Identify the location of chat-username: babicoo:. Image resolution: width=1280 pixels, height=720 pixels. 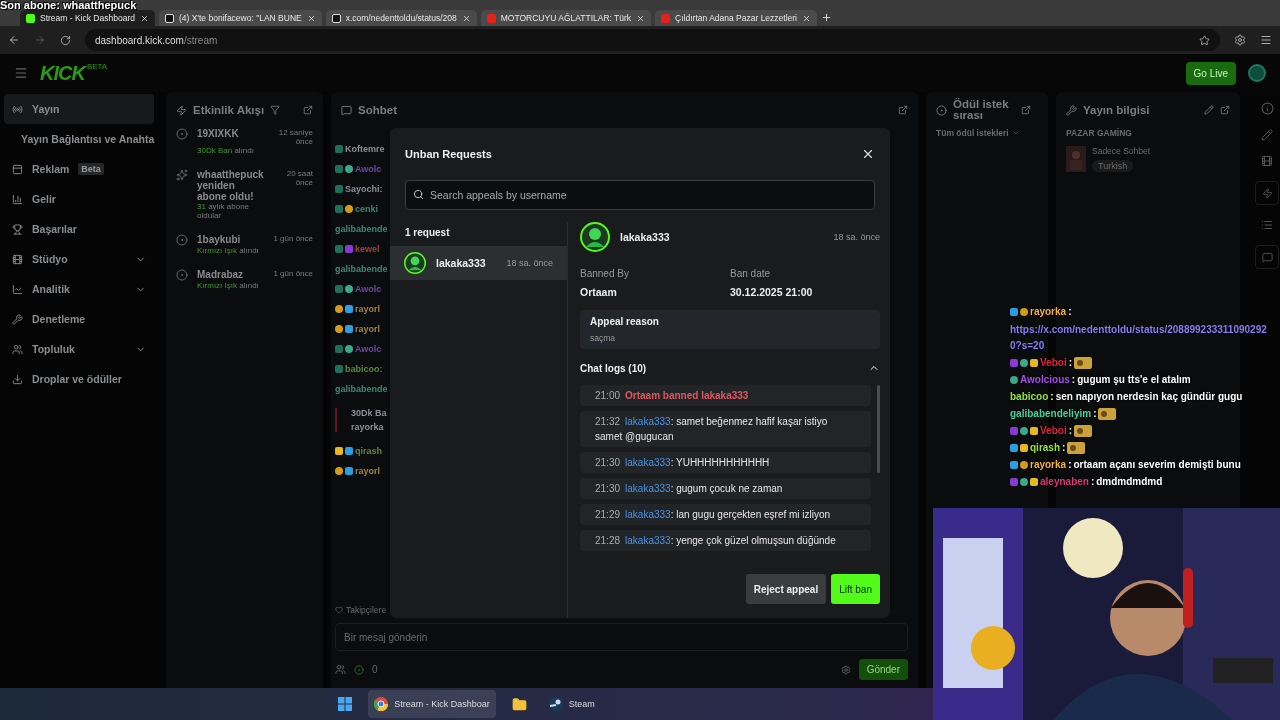
(364, 369).